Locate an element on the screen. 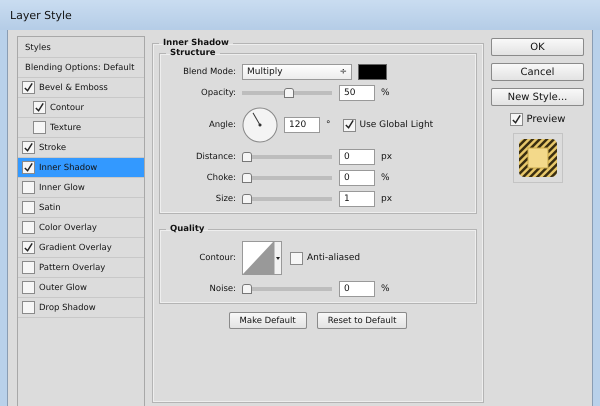 The width and height of the screenshot is (600, 406). number-field: 50 is located at coordinates (357, 93).